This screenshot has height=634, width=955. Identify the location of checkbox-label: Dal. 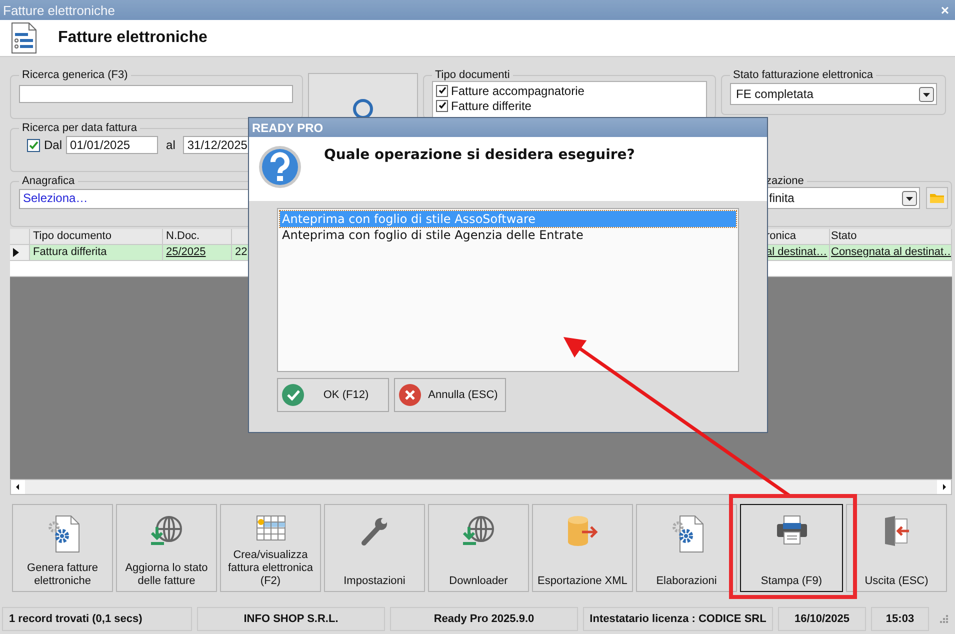
(53, 145).